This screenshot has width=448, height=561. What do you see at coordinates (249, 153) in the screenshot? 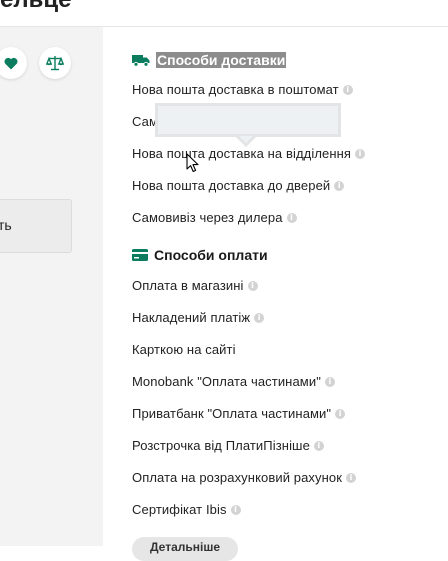
I see `delivery-item-branch: Нова пошта доставка на відділення i` at bounding box center [249, 153].